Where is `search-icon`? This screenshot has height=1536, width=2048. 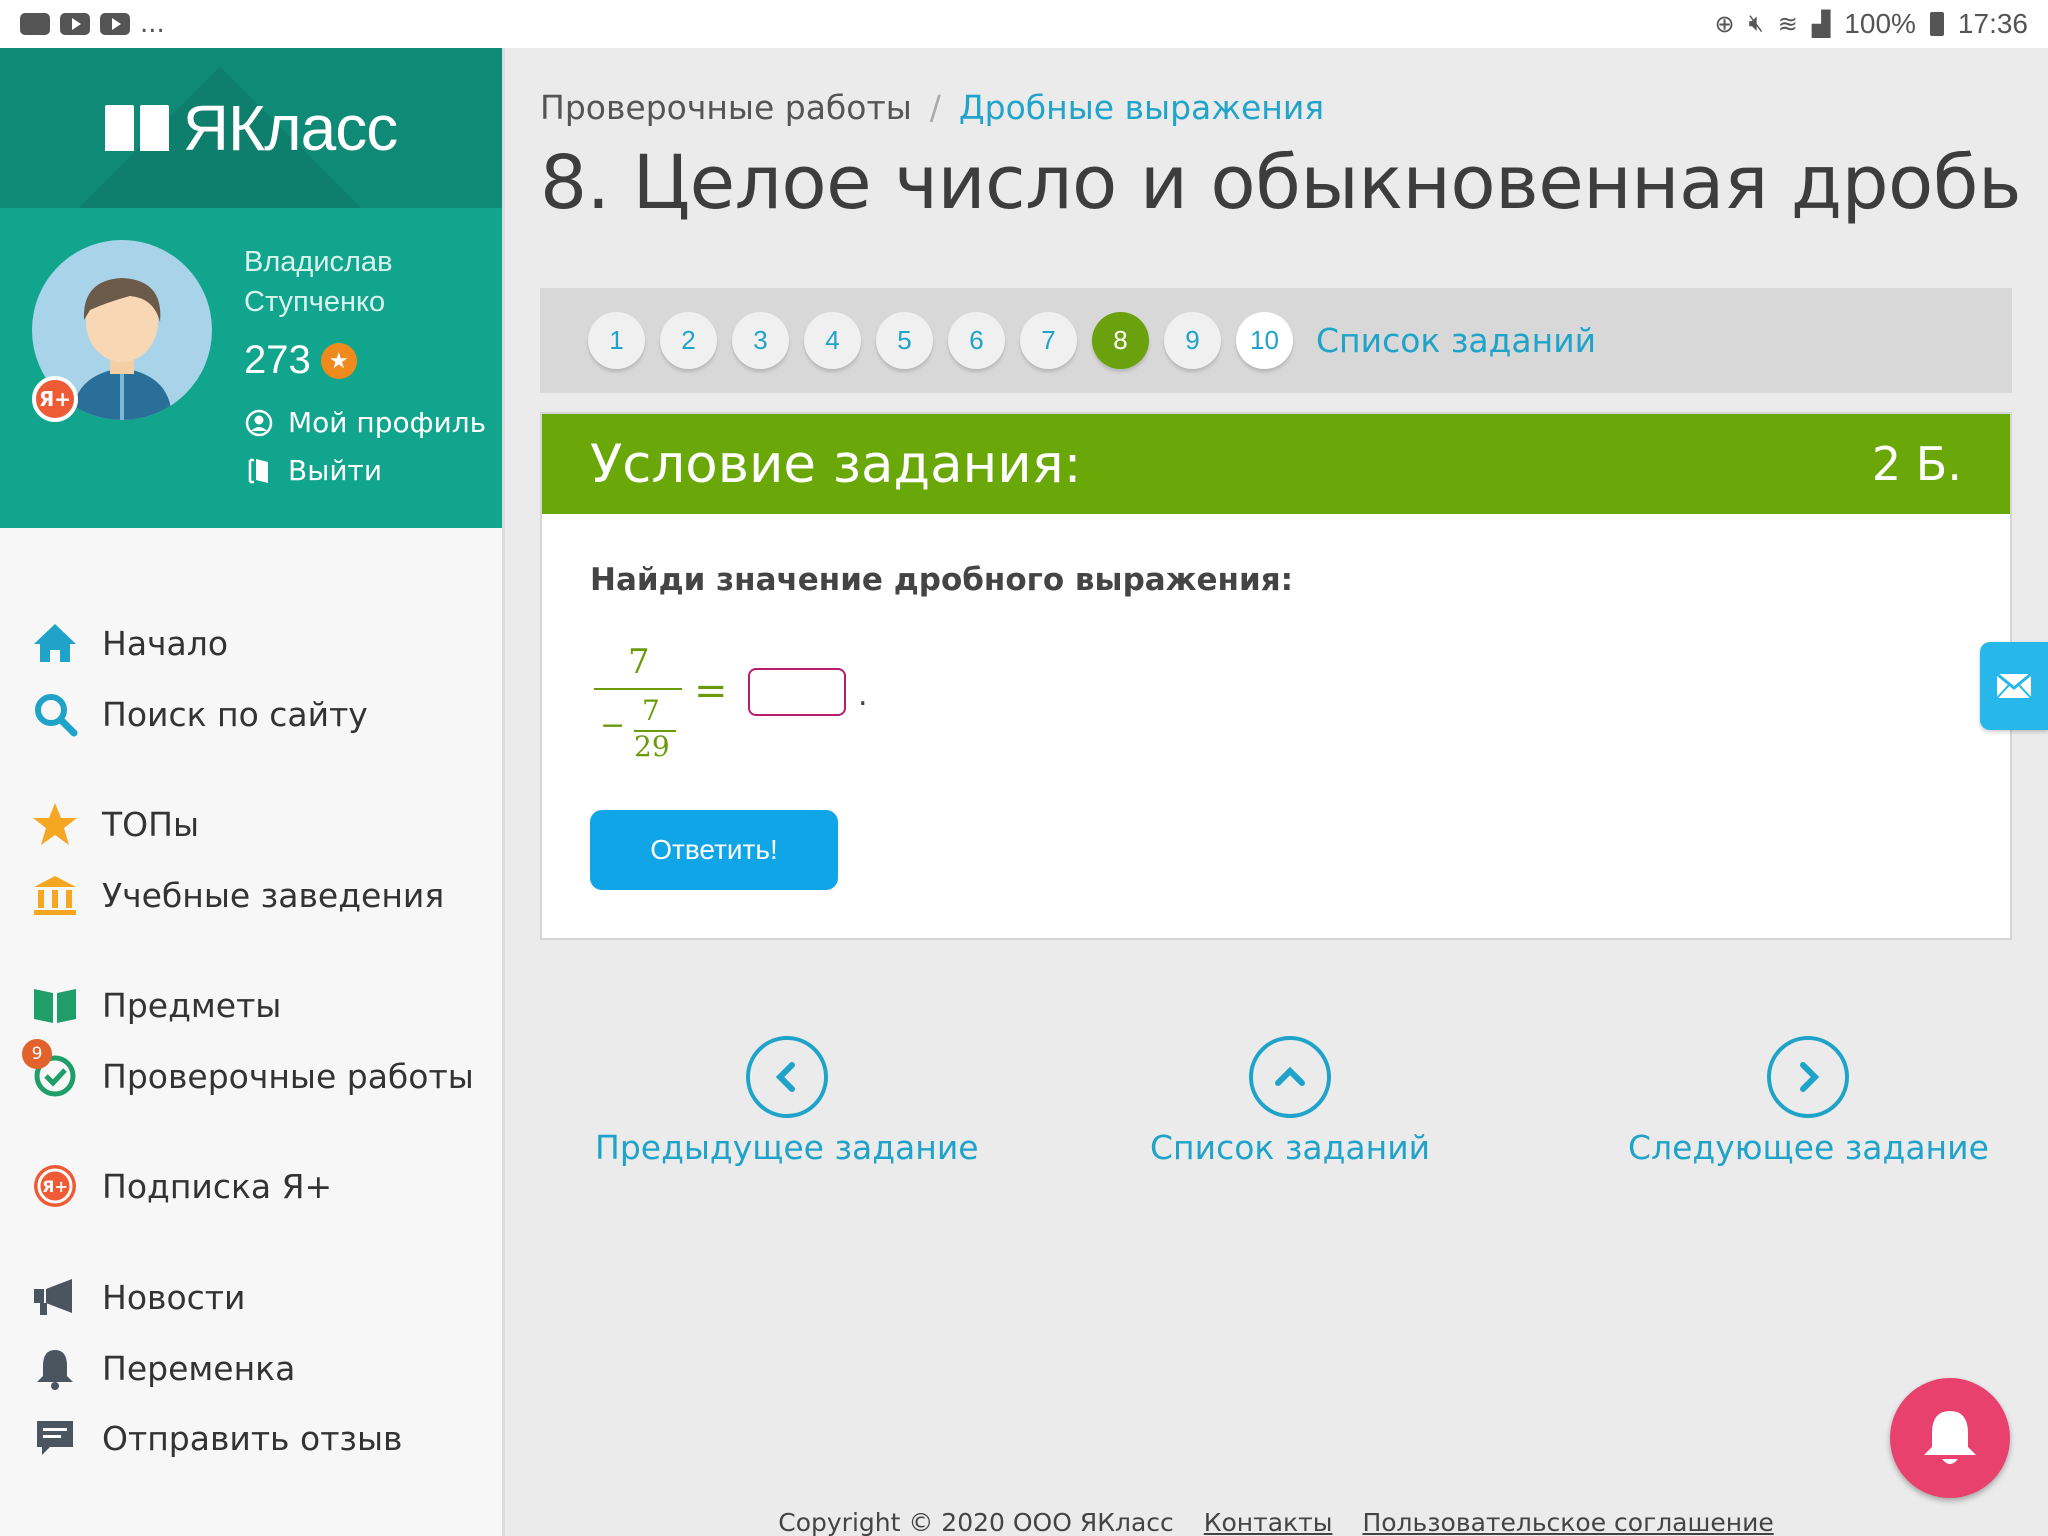 search-icon is located at coordinates (55, 714).